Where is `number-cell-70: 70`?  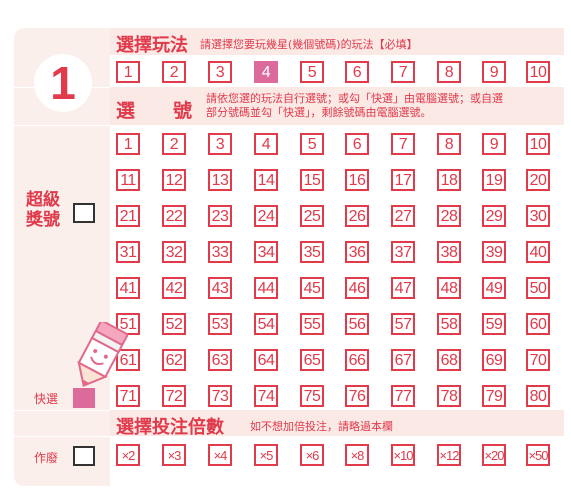
number-cell-70: 70 is located at coordinates (538, 360).